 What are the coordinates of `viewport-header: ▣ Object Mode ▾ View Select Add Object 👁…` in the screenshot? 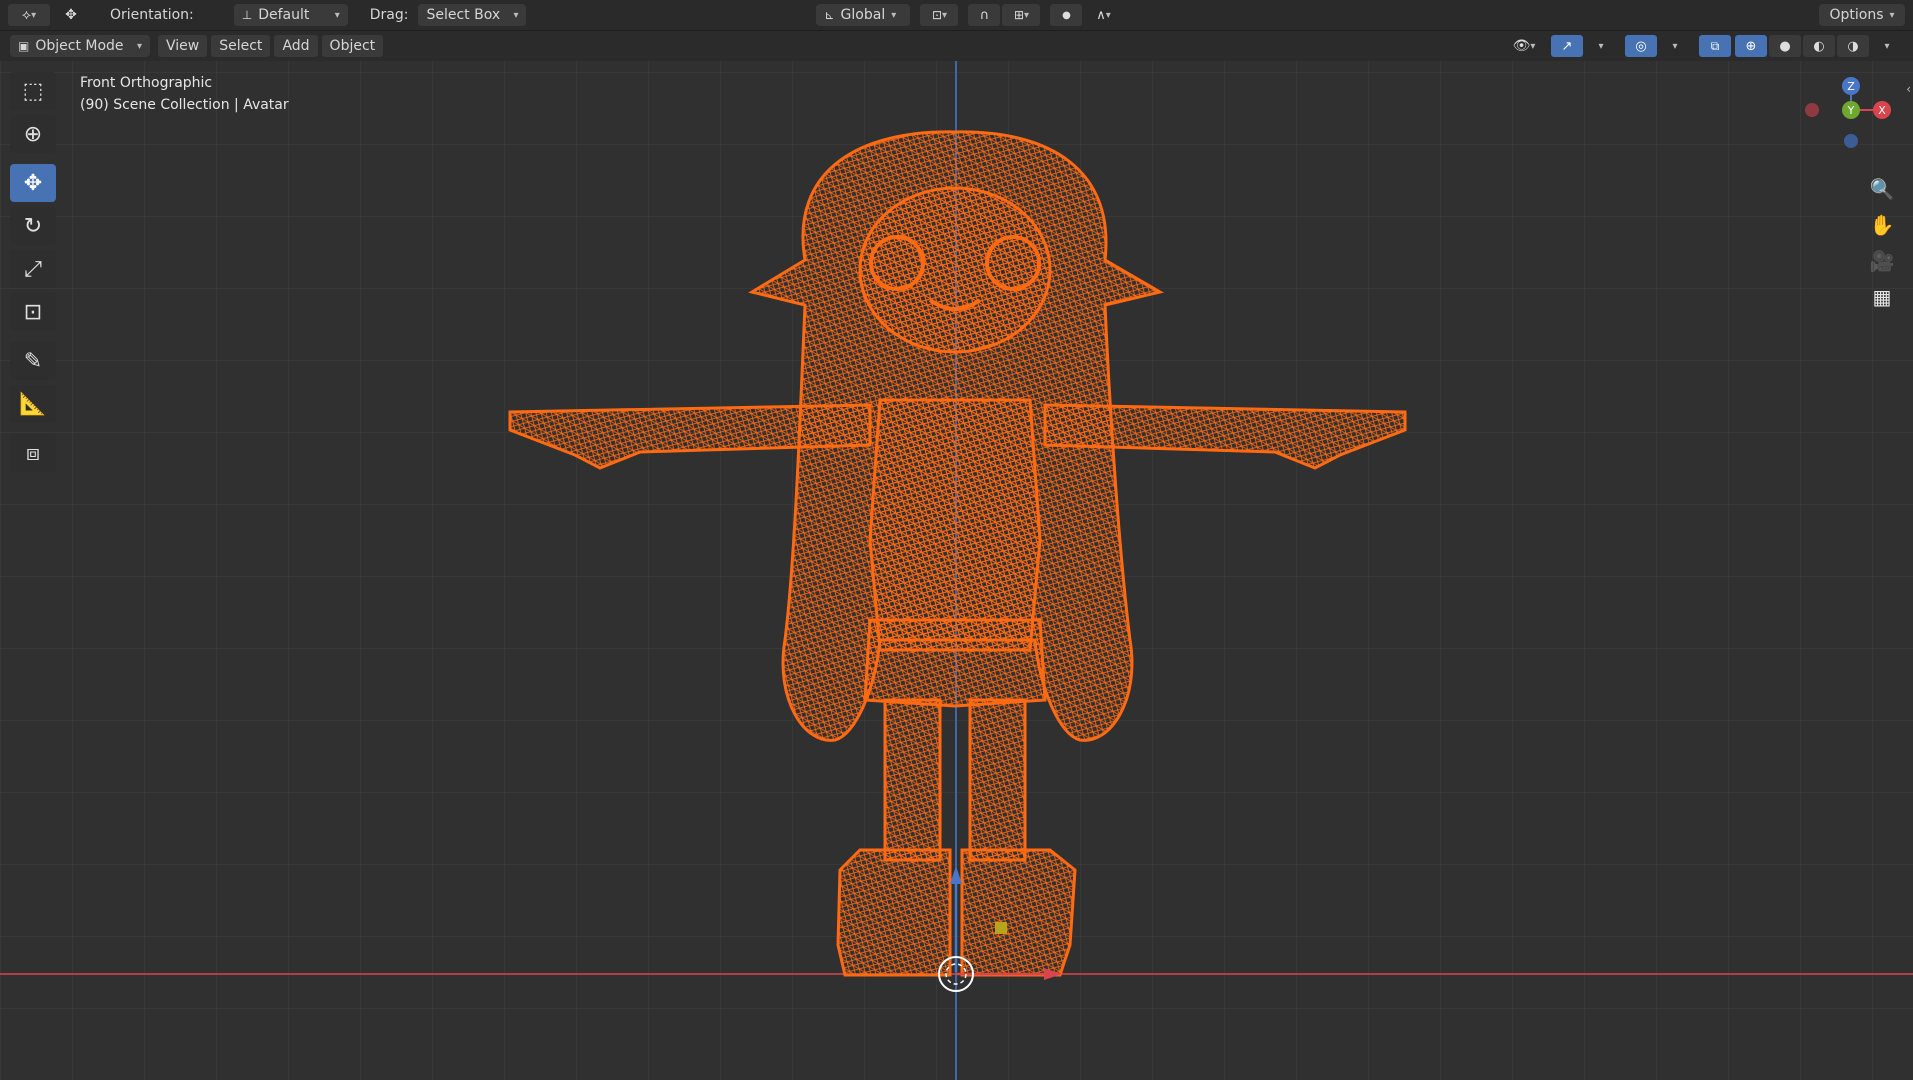 It's located at (956, 46).